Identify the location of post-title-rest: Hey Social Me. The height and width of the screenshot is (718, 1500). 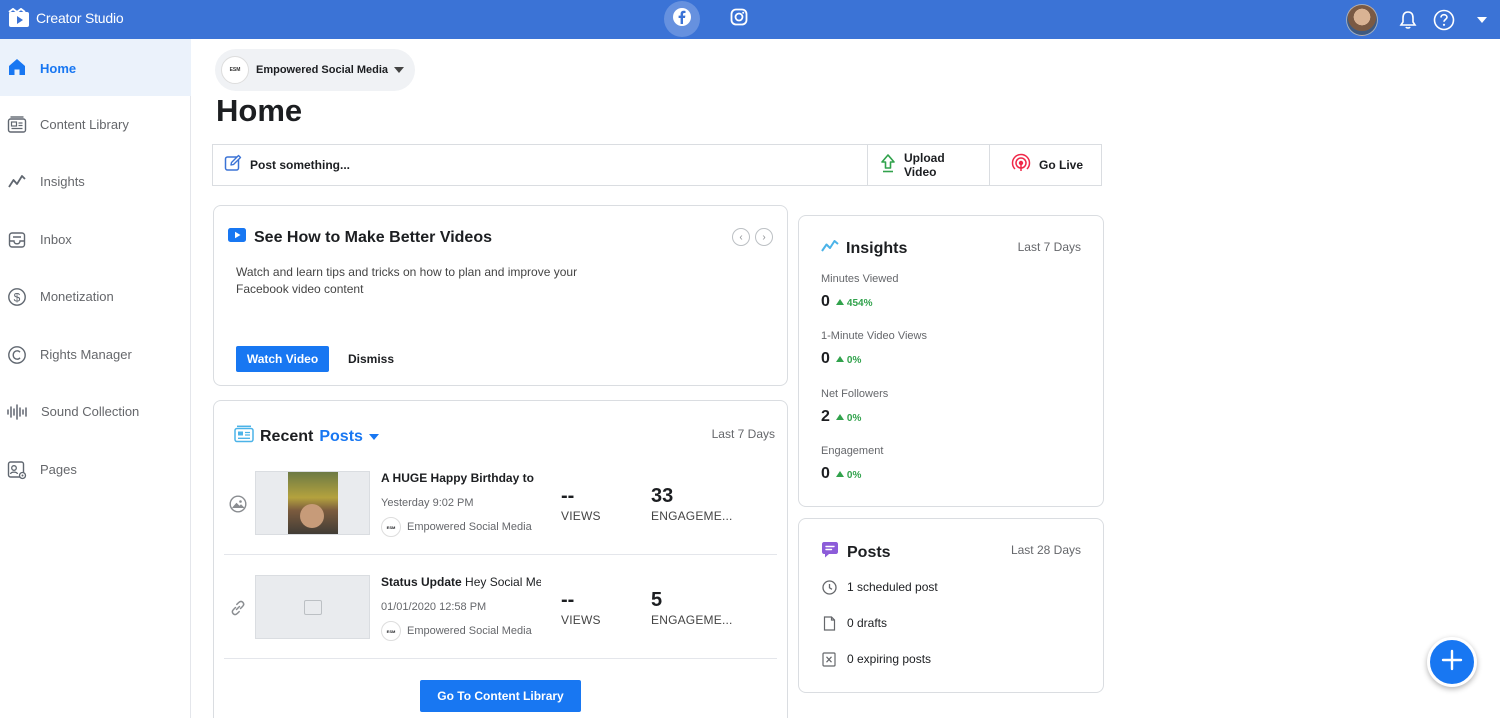
(501, 582).